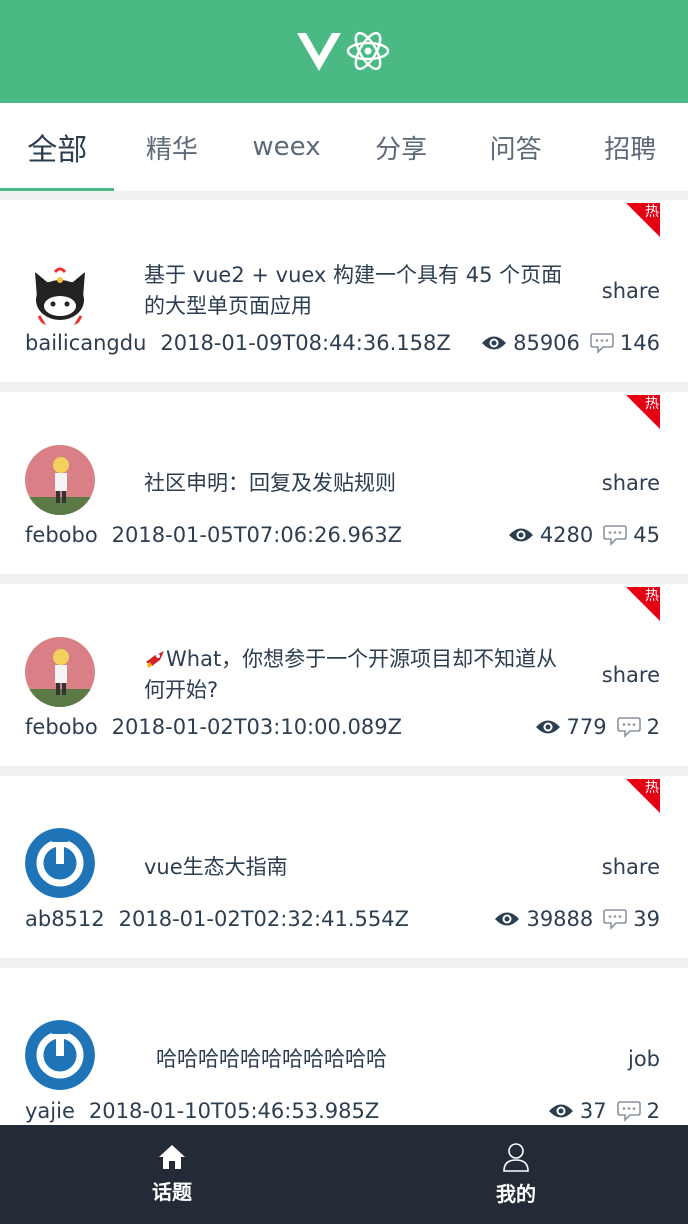 The image size is (688, 1224). Describe the element at coordinates (172, 1174) in the screenshot. I see `nav-topics: 话题` at that location.